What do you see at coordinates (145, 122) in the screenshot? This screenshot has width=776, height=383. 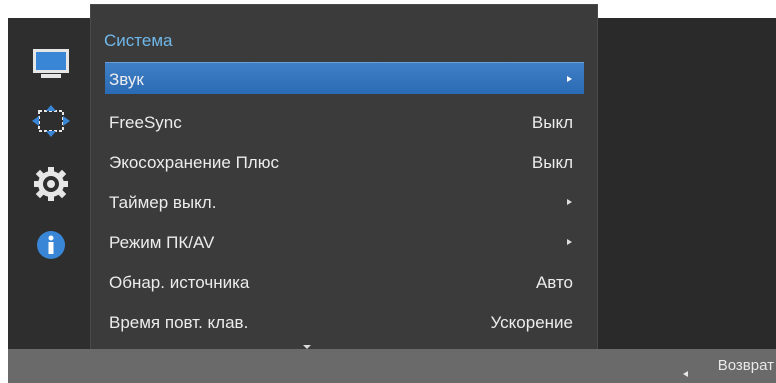 I see `menu-item-label: FreeSync` at bounding box center [145, 122].